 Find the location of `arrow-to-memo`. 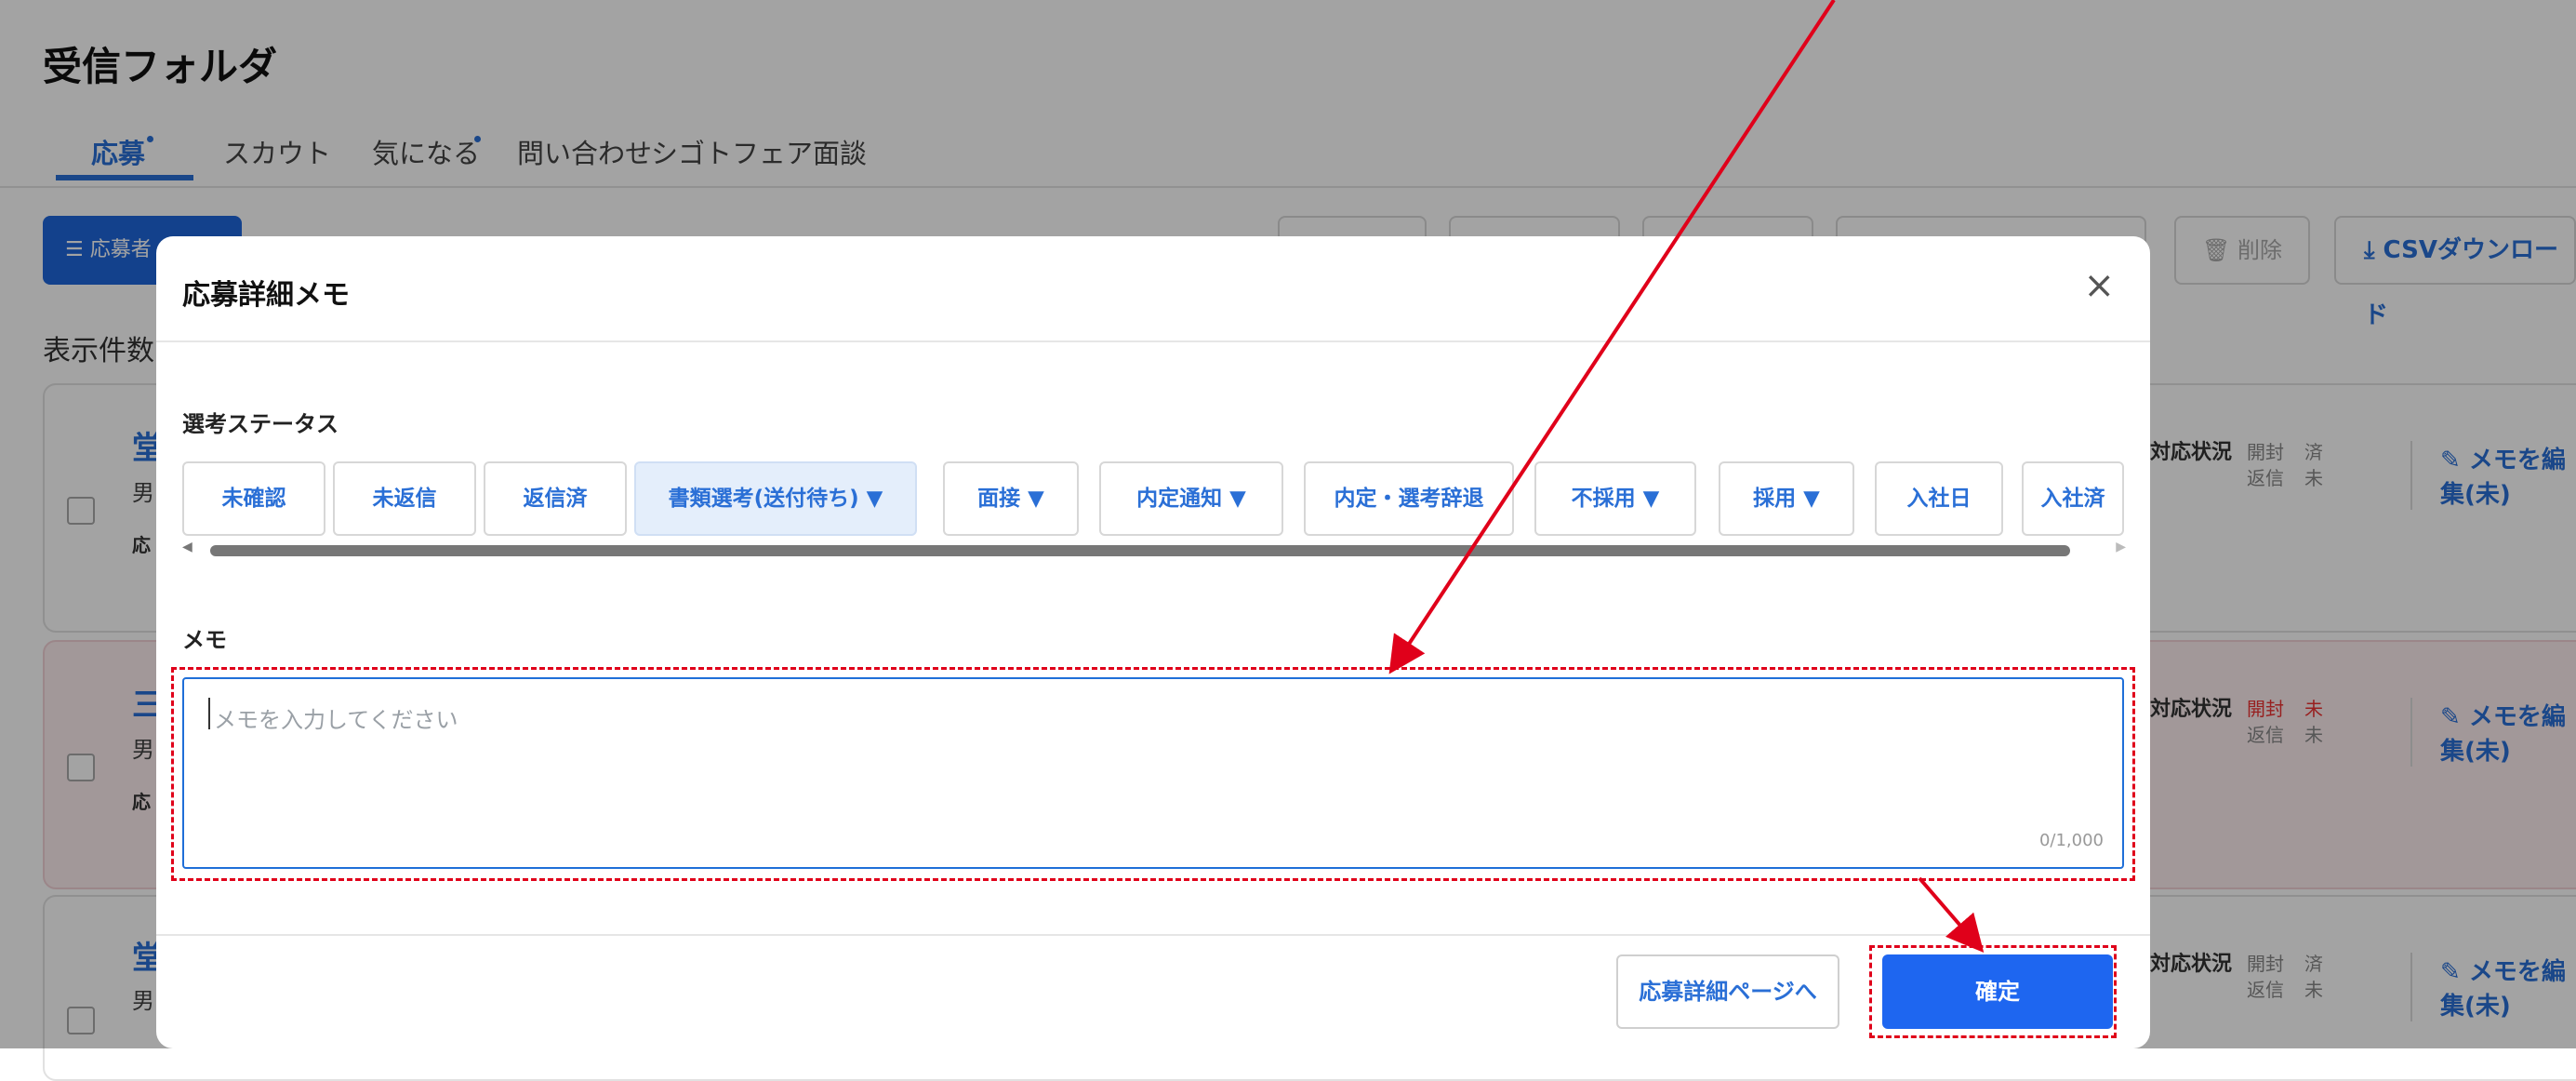

arrow-to-memo is located at coordinates (1612, 337).